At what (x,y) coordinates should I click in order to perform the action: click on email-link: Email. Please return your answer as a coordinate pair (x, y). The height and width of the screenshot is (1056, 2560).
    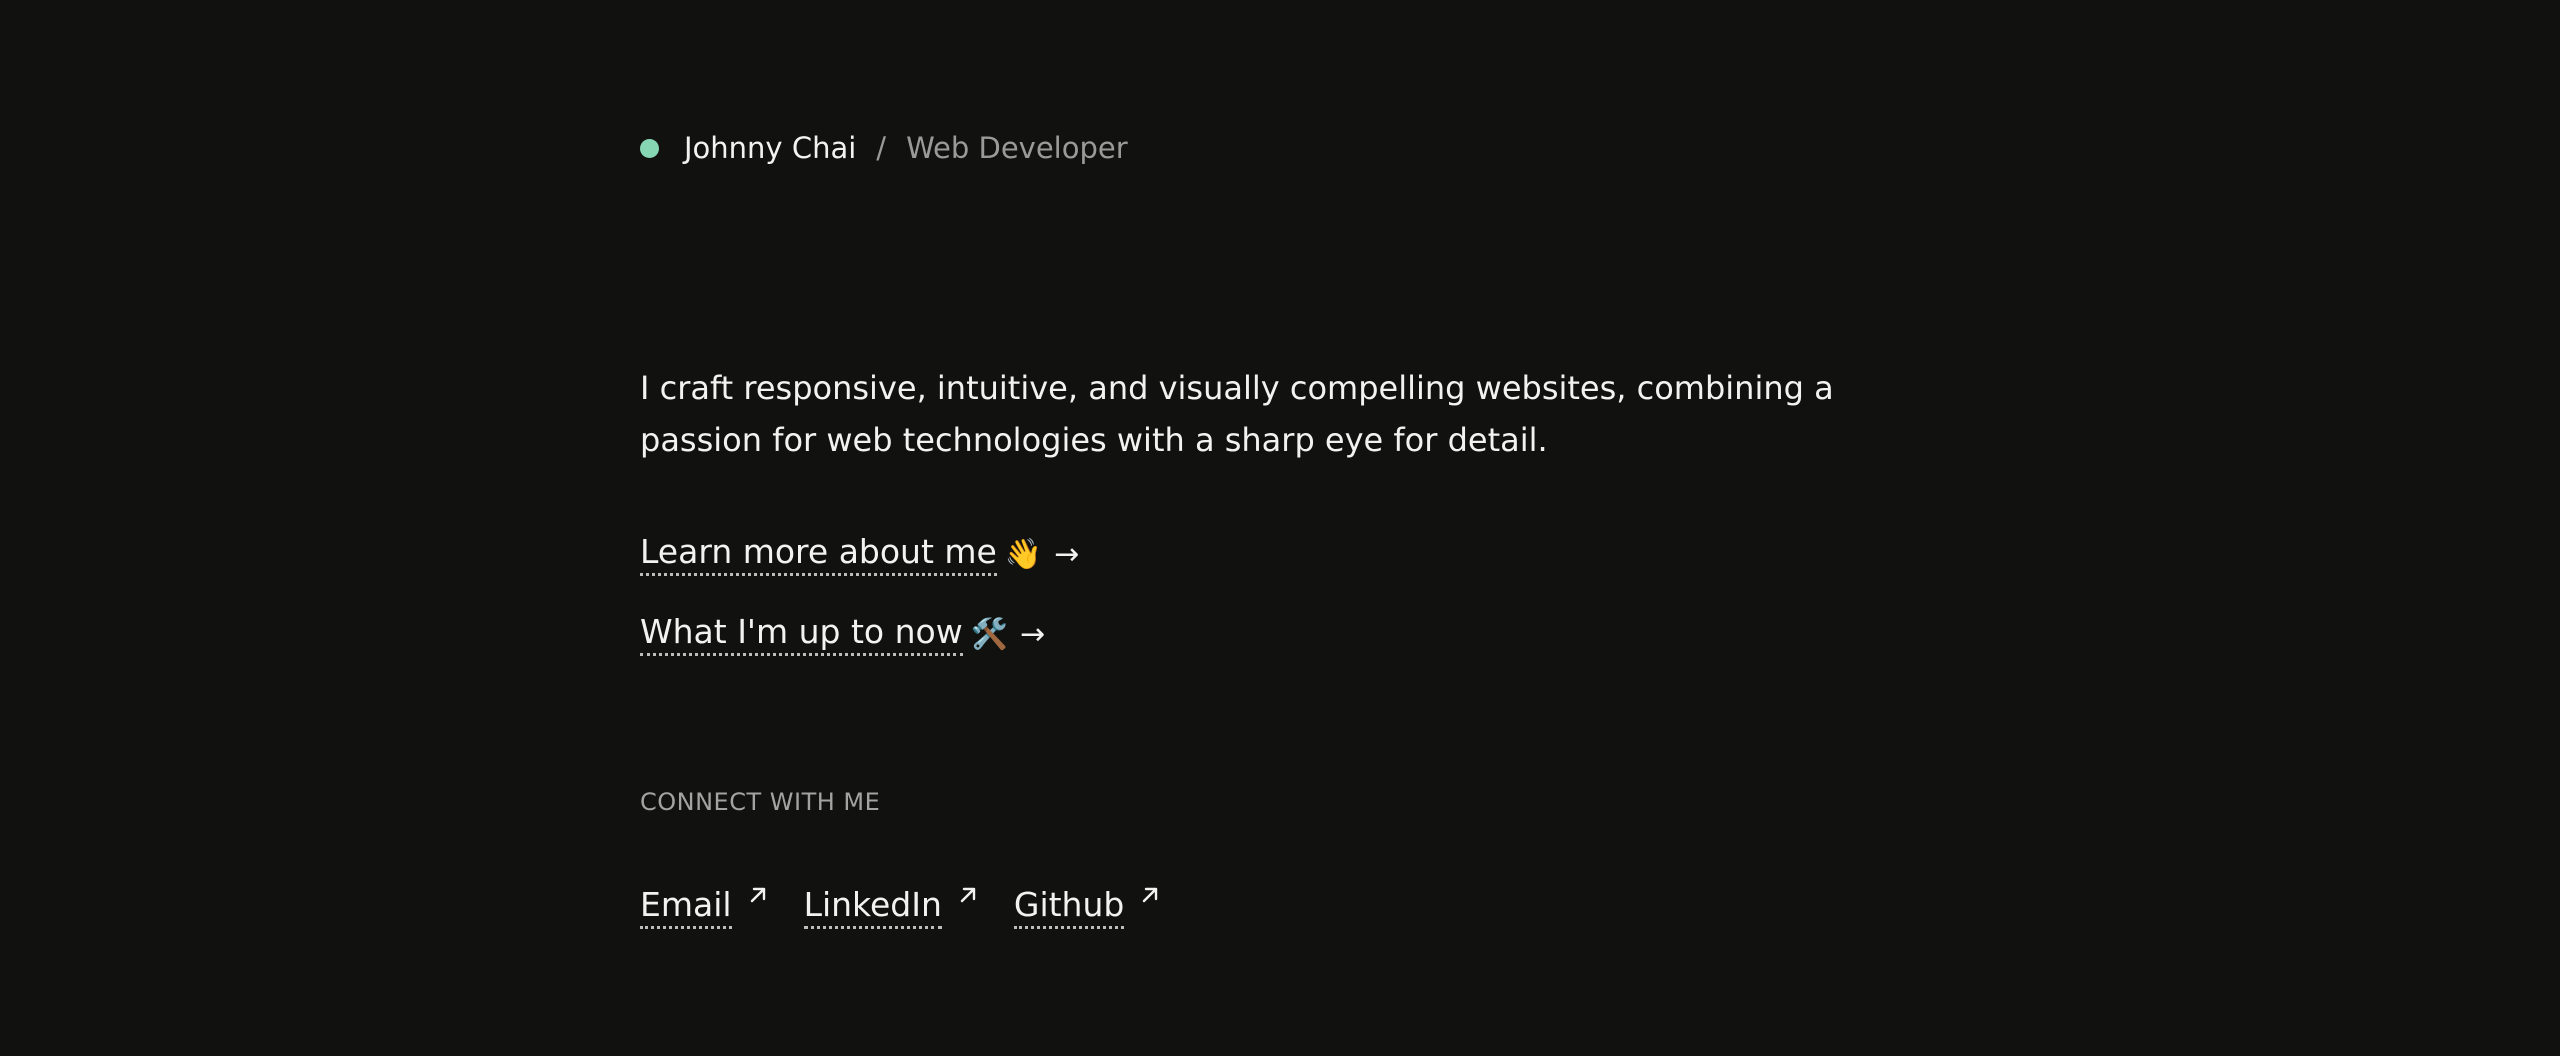
    Looking at the image, I should click on (705, 907).